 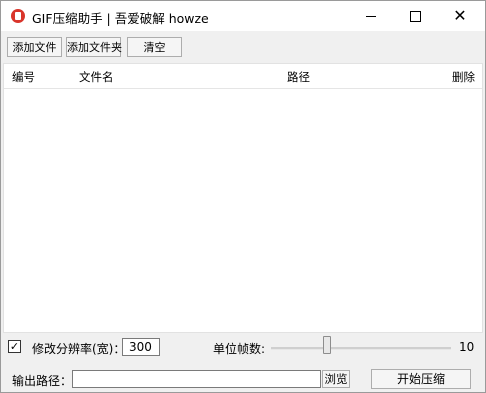 What do you see at coordinates (336, 379) in the screenshot?
I see `browse-button: 浏览` at bounding box center [336, 379].